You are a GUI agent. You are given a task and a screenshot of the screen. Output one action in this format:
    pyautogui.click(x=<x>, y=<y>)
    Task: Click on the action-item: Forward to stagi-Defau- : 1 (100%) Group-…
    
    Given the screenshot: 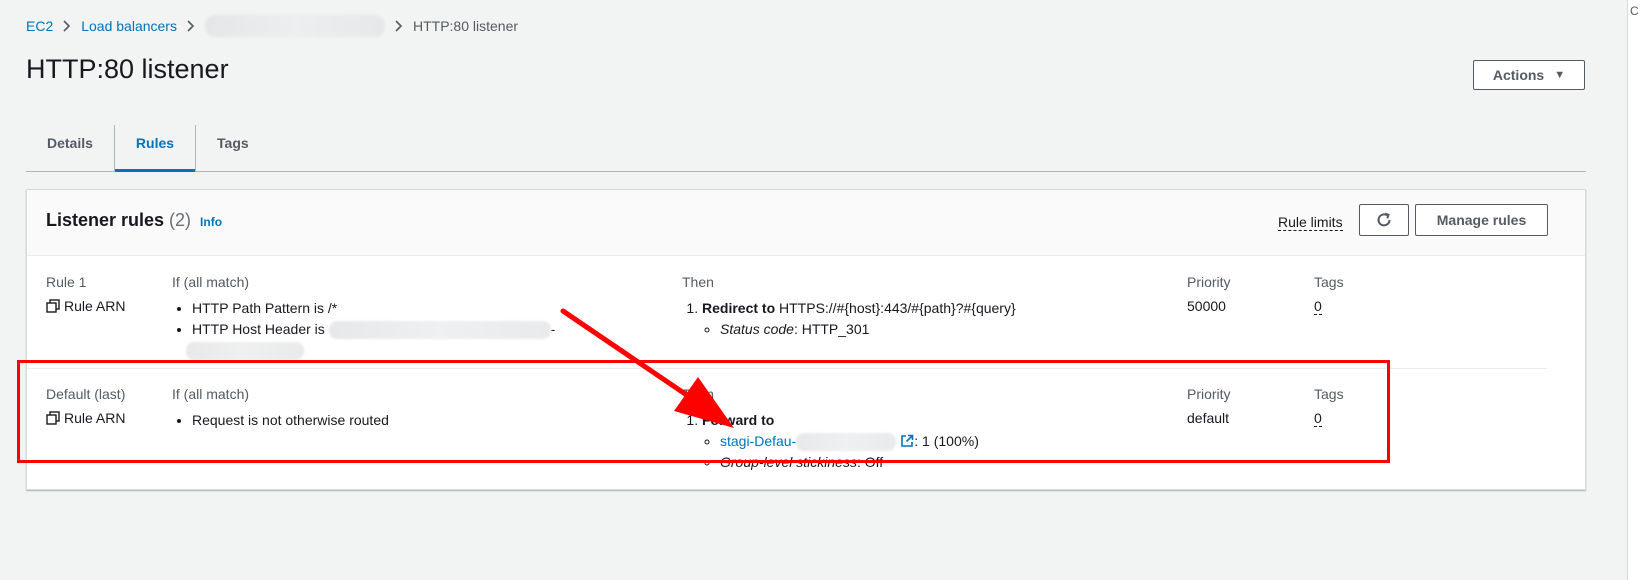 What is the action you would take?
    pyautogui.click(x=922, y=441)
    